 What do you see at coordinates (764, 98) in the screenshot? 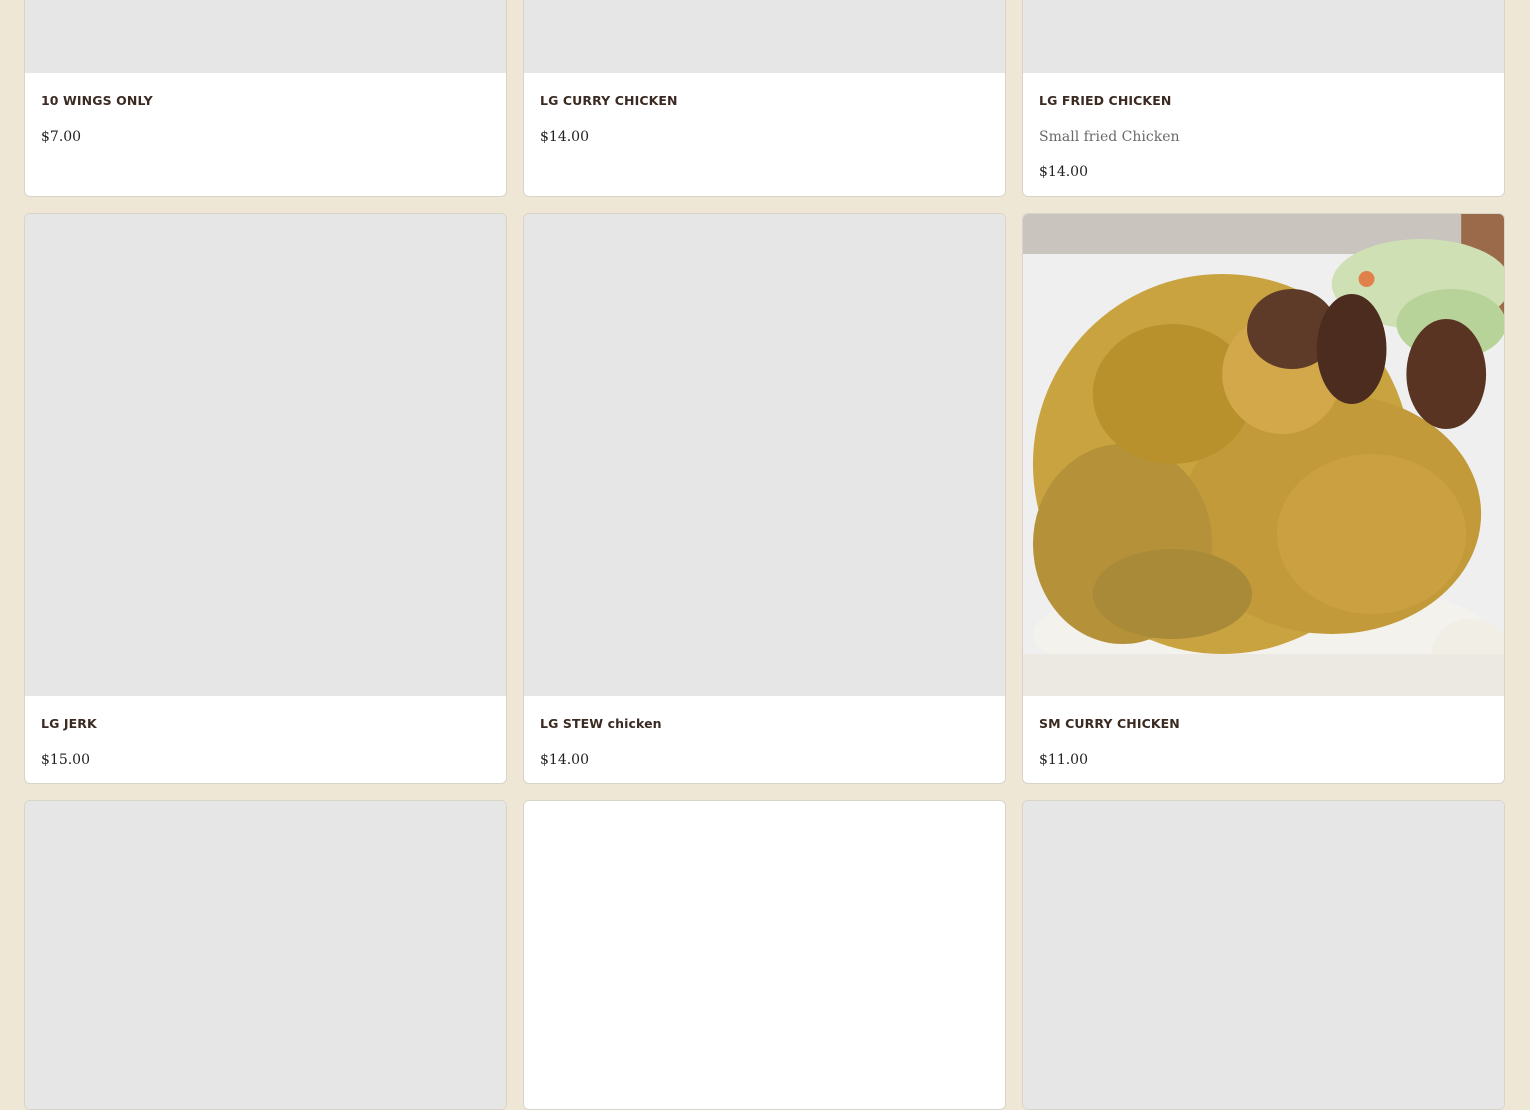
I see `menu-item-card: LG CURRY CHICKEN $14.00` at bounding box center [764, 98].